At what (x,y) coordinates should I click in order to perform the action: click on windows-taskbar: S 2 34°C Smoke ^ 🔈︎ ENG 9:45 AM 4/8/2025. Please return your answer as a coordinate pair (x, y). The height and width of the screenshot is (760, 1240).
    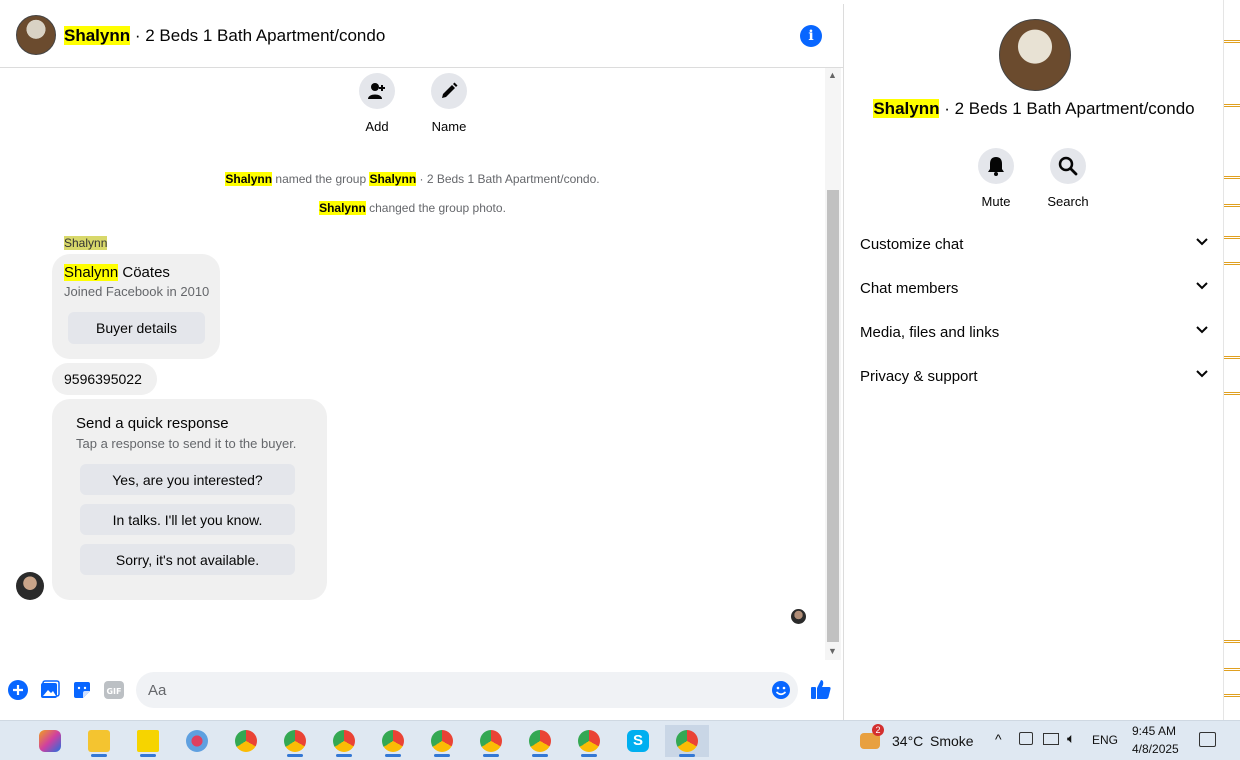
    Looking at the image, I should click on (620, 740).